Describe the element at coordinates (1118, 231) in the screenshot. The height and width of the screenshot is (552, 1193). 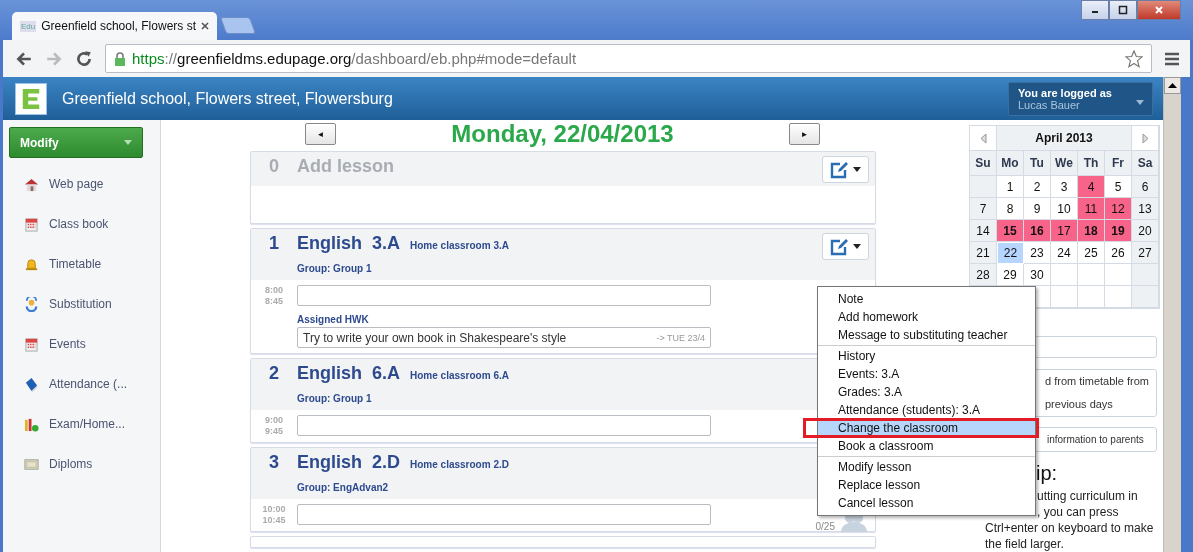
I see `calendar-day: 19` at that location.